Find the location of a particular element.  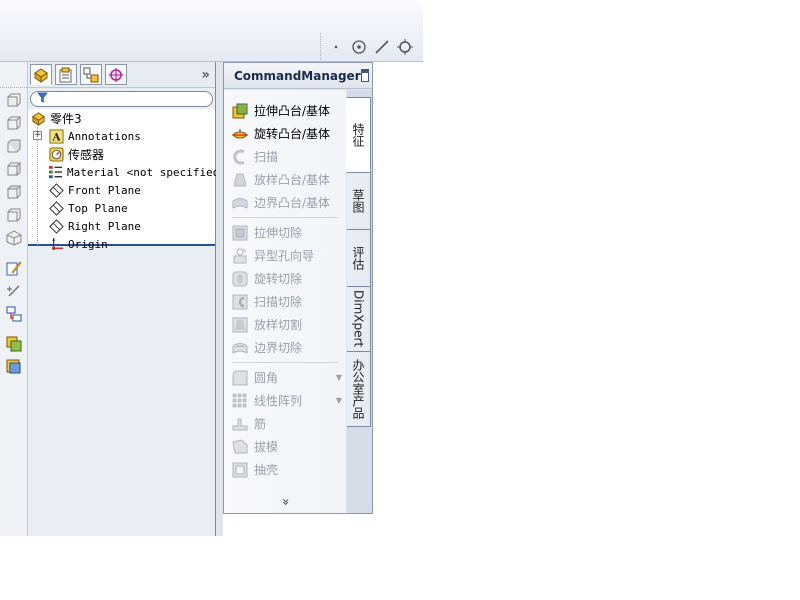

view-back-icon is located at coordinates (14, 123).